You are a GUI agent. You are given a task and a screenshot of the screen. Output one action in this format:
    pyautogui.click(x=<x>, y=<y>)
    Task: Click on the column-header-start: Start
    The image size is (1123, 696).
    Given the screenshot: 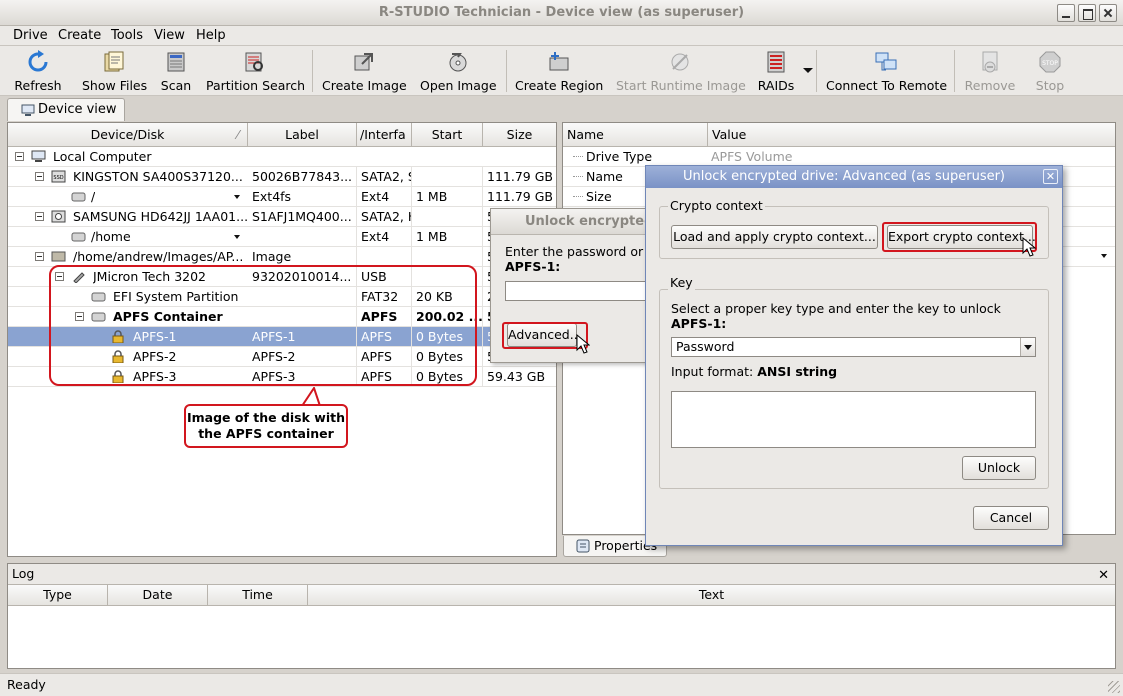 What is the action you would take?
    pyautogui.click(x=447, y=135)
    